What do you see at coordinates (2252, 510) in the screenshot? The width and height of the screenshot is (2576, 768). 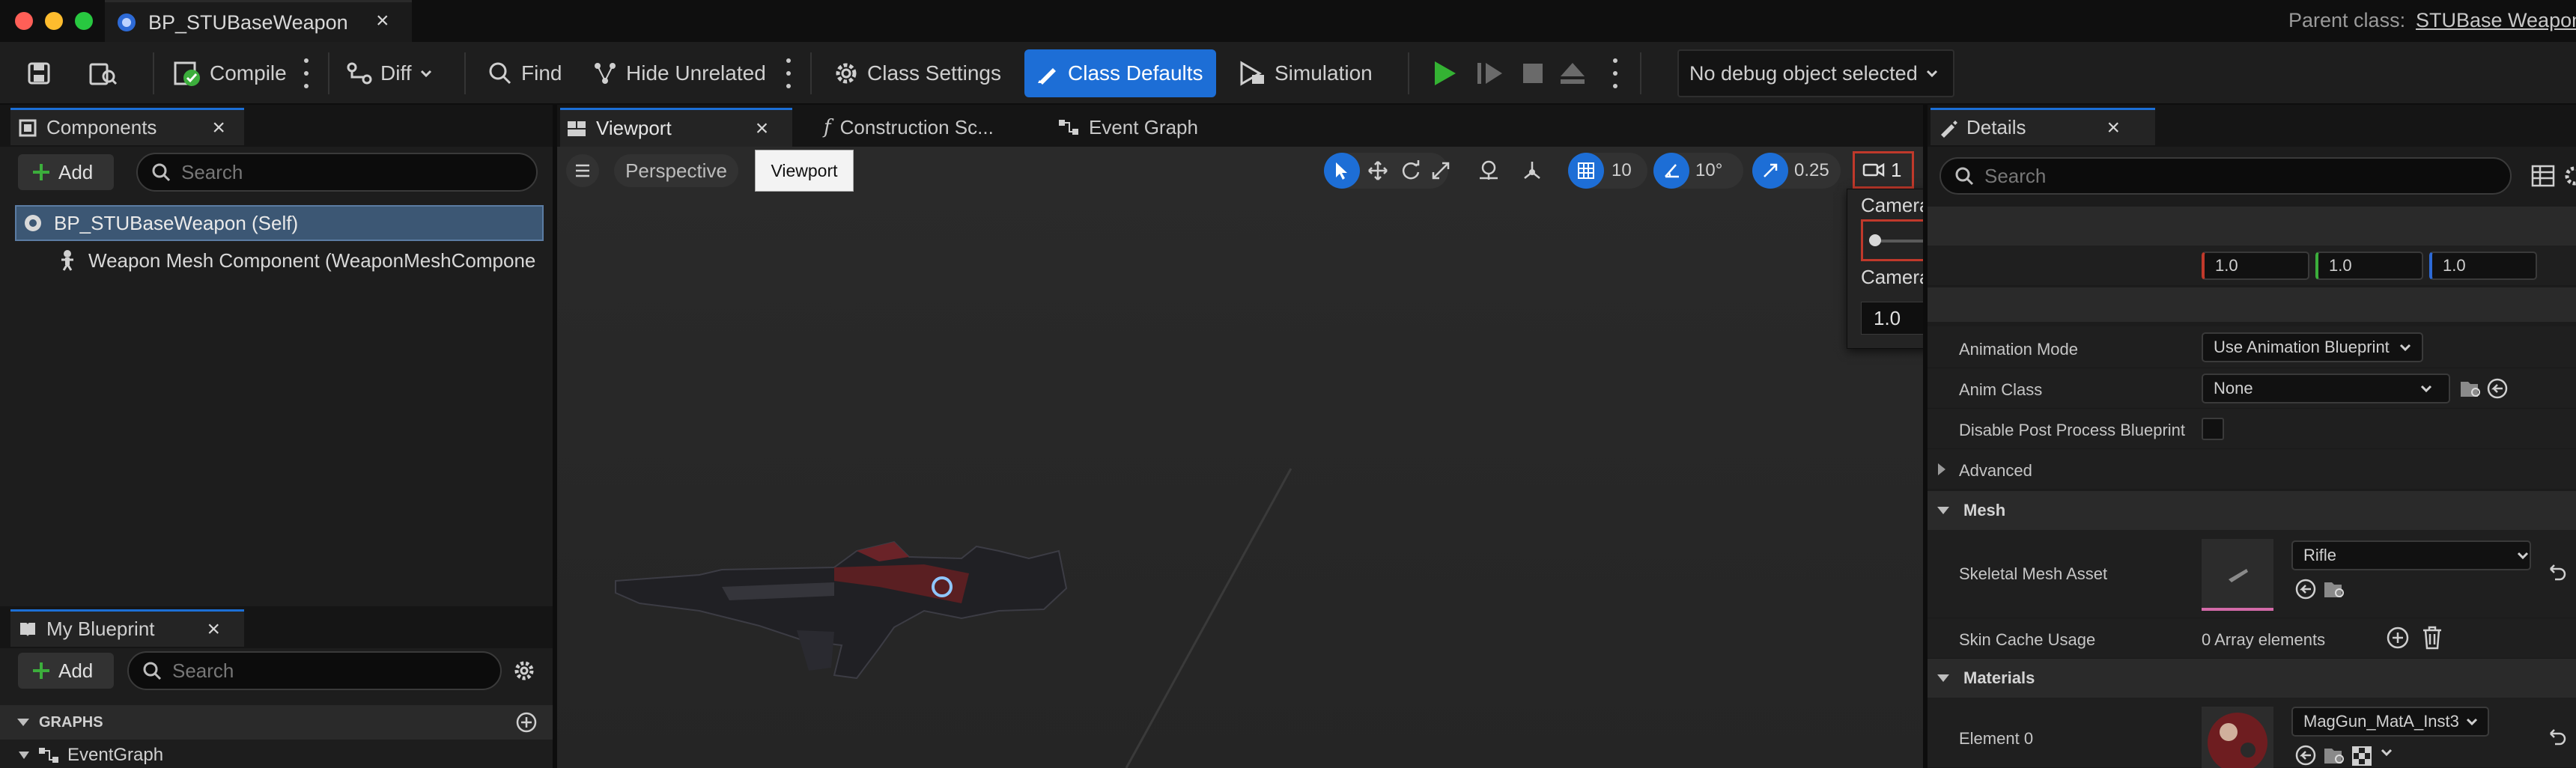 I see `mesh-section-header: Mesh` at bounding box center [2252, 510].